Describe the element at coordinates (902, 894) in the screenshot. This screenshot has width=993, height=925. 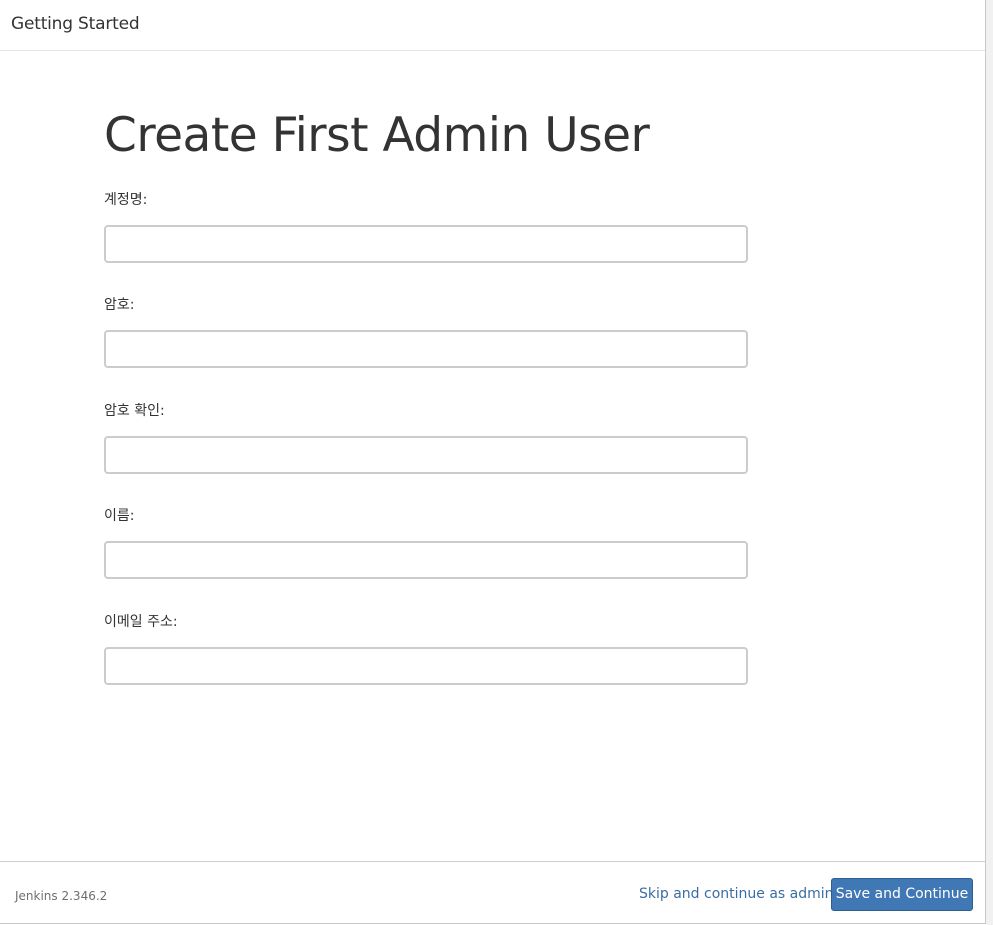
I see `save-and-continue-button: Save and Continue` at that location.